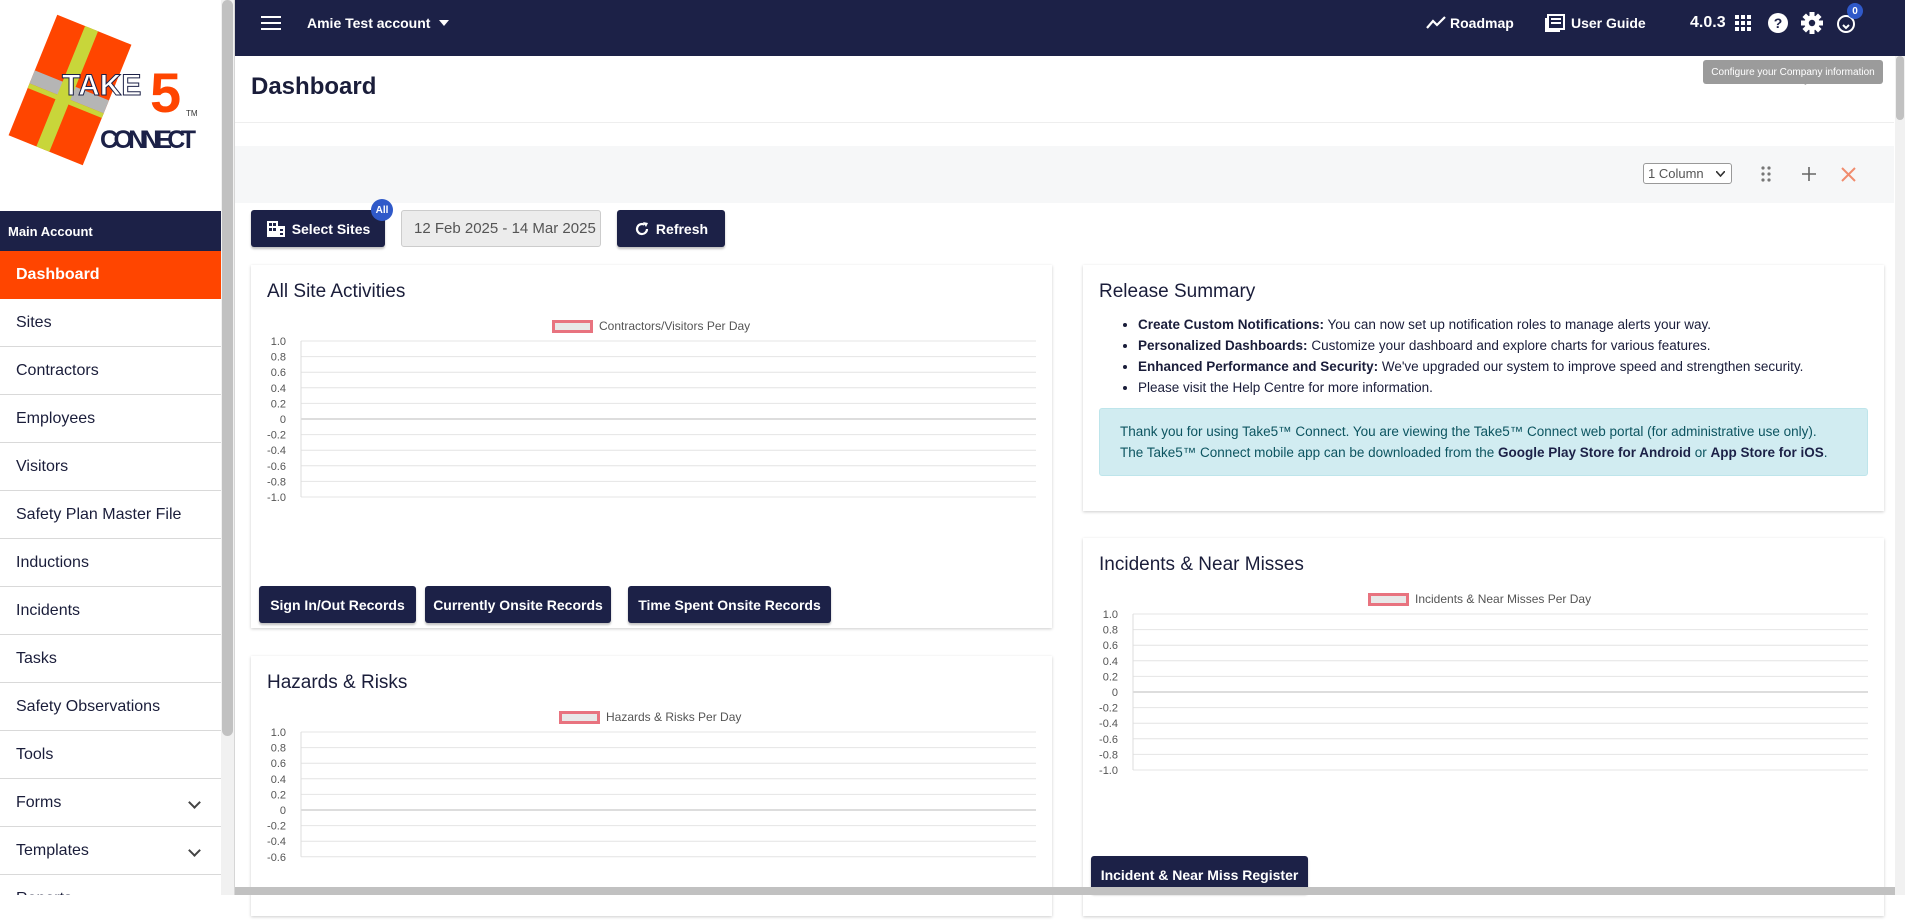 The image size is (1905, 924). I want to click on card-title: Incidents & Near Misses, so click(1201, 564).